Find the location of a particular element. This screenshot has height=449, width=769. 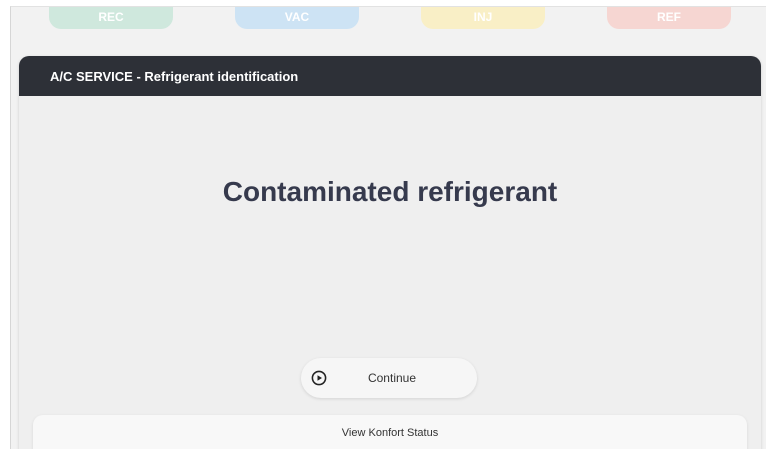

panel-title: A/C SERVICE - Refrigerant identification is located at coordinates (174, 76).